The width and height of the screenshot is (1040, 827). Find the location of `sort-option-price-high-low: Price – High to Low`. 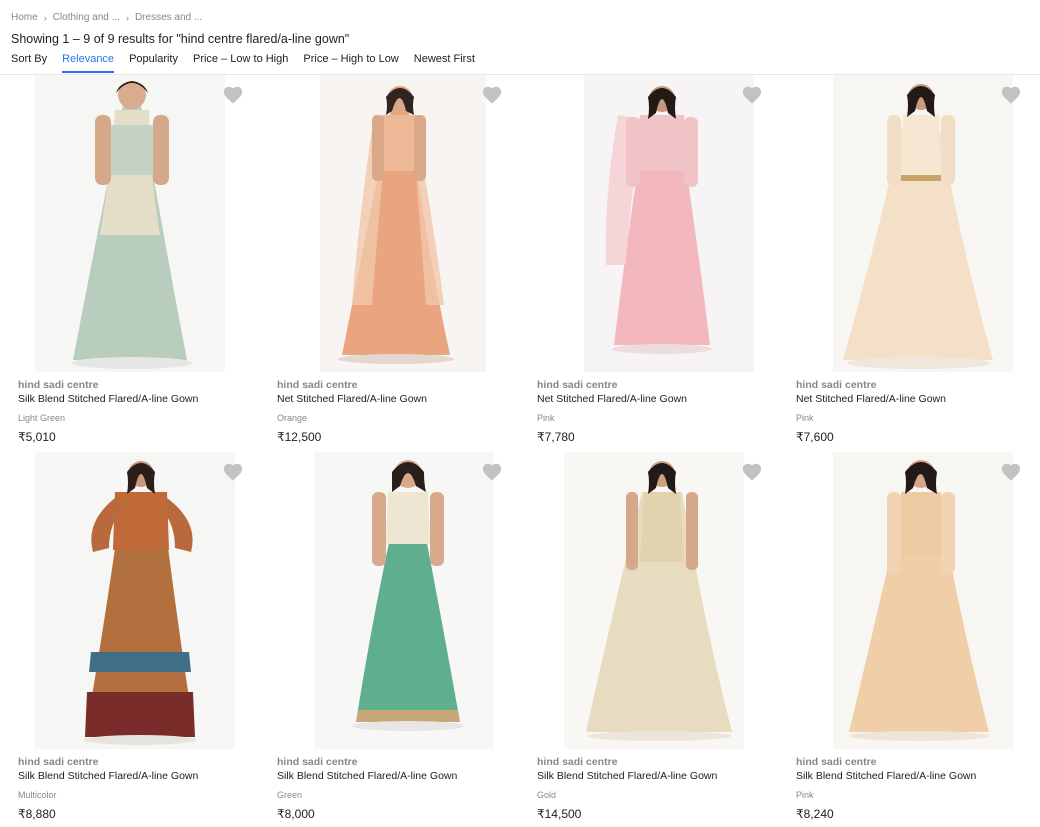

sort-option-price-high-low: Price – High to Low is located at coordinates (350, 62).